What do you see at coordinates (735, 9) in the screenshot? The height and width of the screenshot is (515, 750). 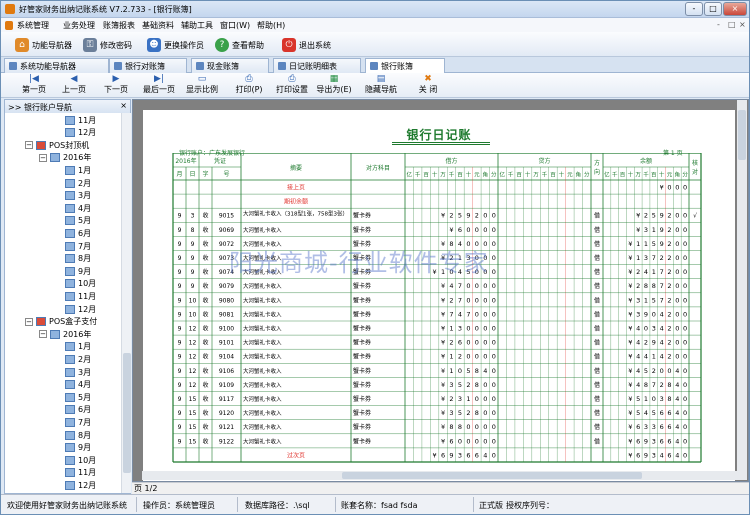 I see `close-window-button: ×` at bounding box center [735, 9].